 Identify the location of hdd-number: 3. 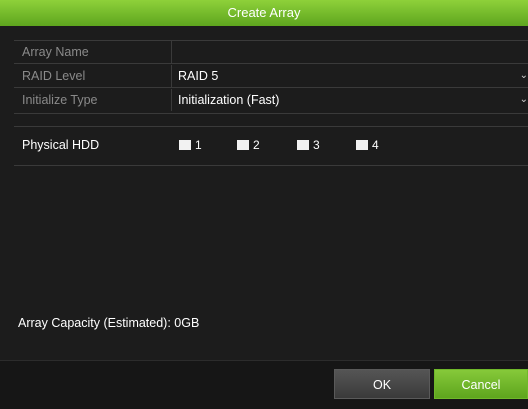
(316, 145).